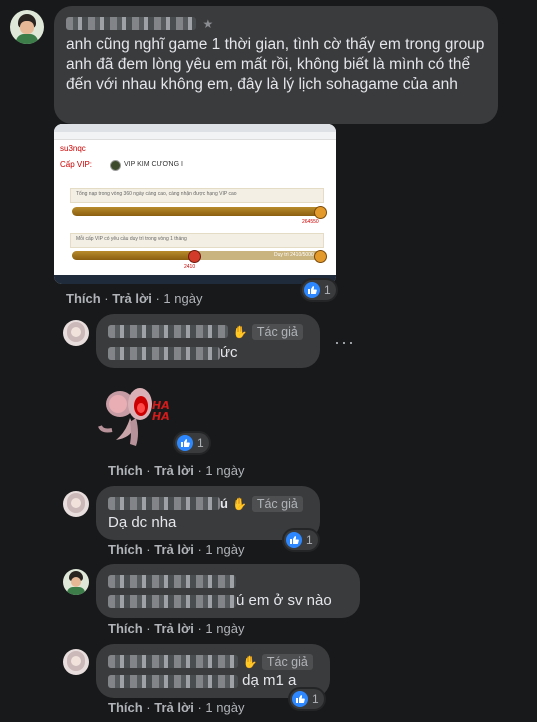 This screenshot has height=722, width=537. I want to click on reply-bubble-3: ú em ở sv nào, so click(228, 591).